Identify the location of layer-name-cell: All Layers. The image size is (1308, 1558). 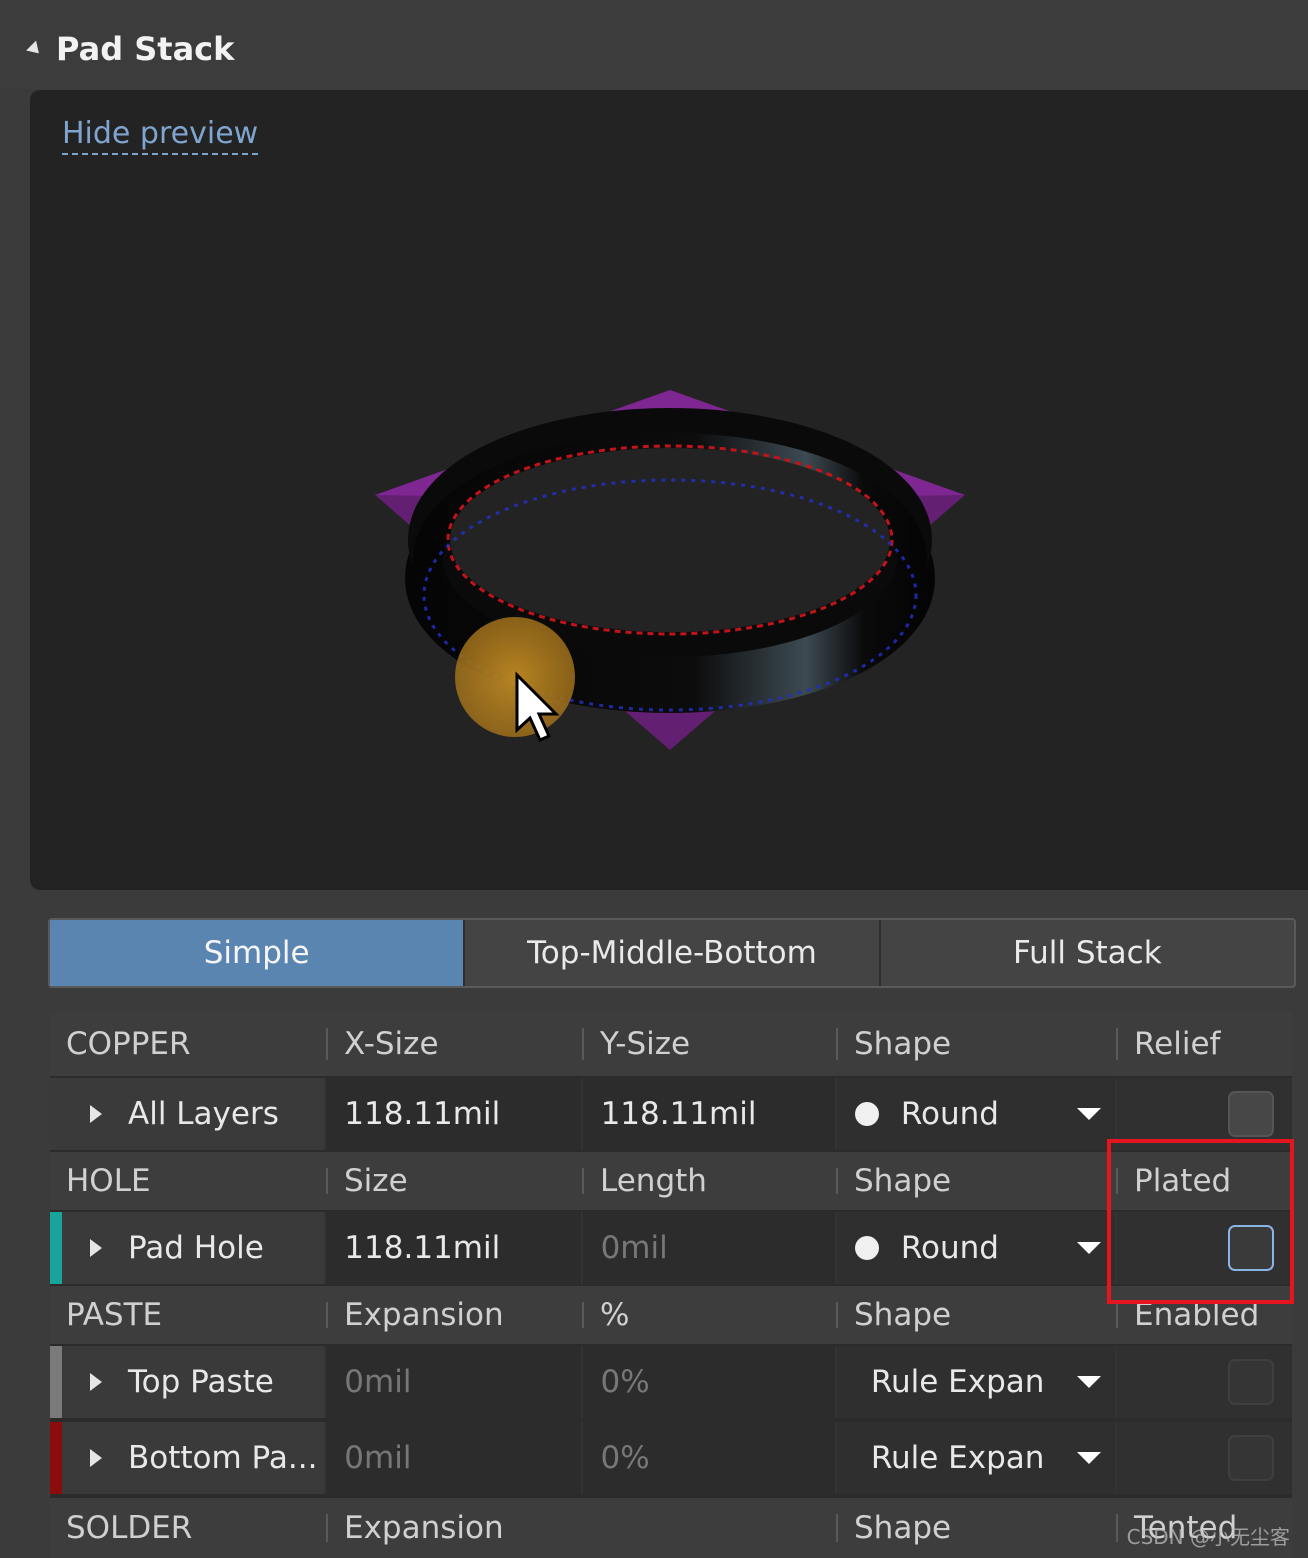
(187, 1114).